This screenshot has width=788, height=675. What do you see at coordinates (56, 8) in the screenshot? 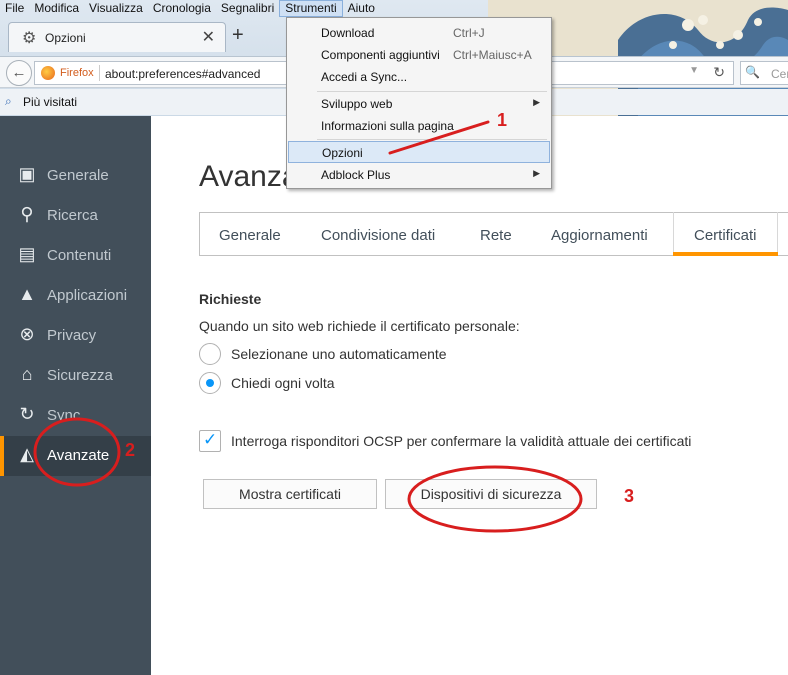
I see `menu-modifica: Modifica` at bounding box center [56, 8].